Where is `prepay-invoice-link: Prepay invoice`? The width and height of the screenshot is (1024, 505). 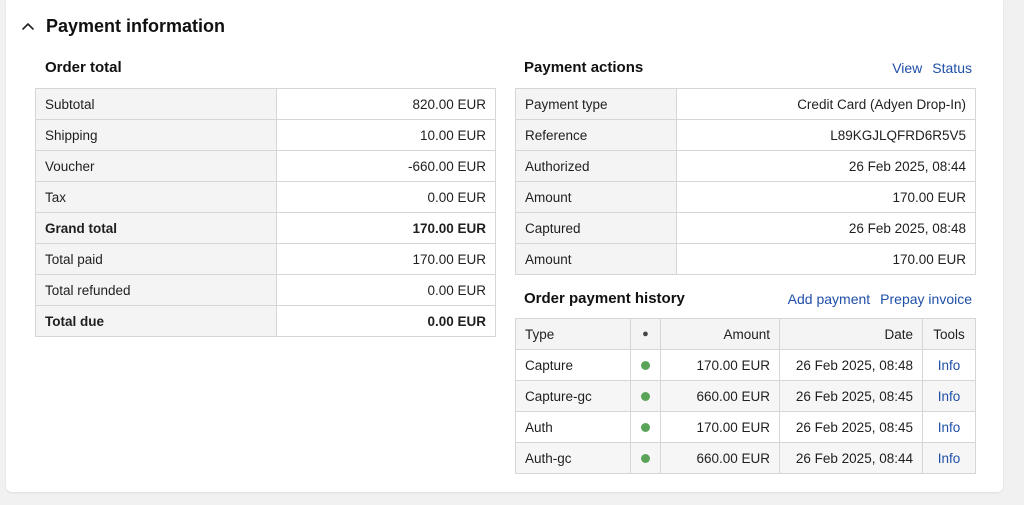
prepay-invoice-link: Prepay invoice is located at coordinates (926, 299).